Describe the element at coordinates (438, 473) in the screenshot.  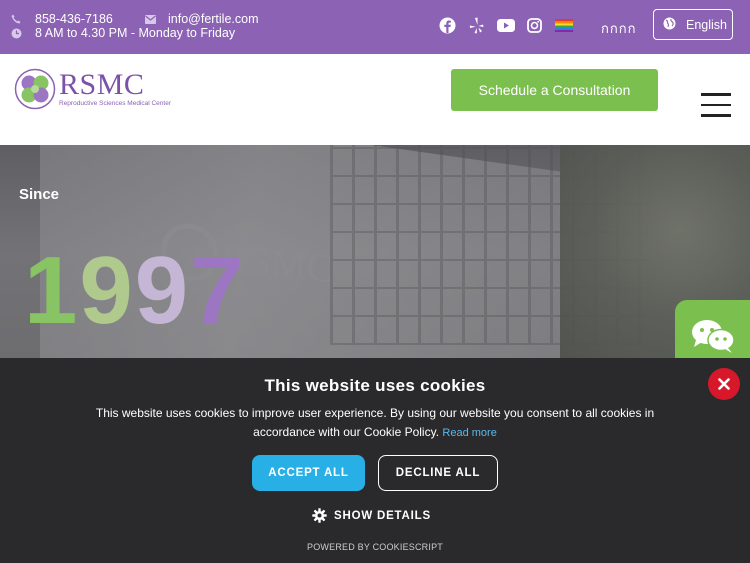
I see `decline-all-button: DECLINE ALL` at that location.